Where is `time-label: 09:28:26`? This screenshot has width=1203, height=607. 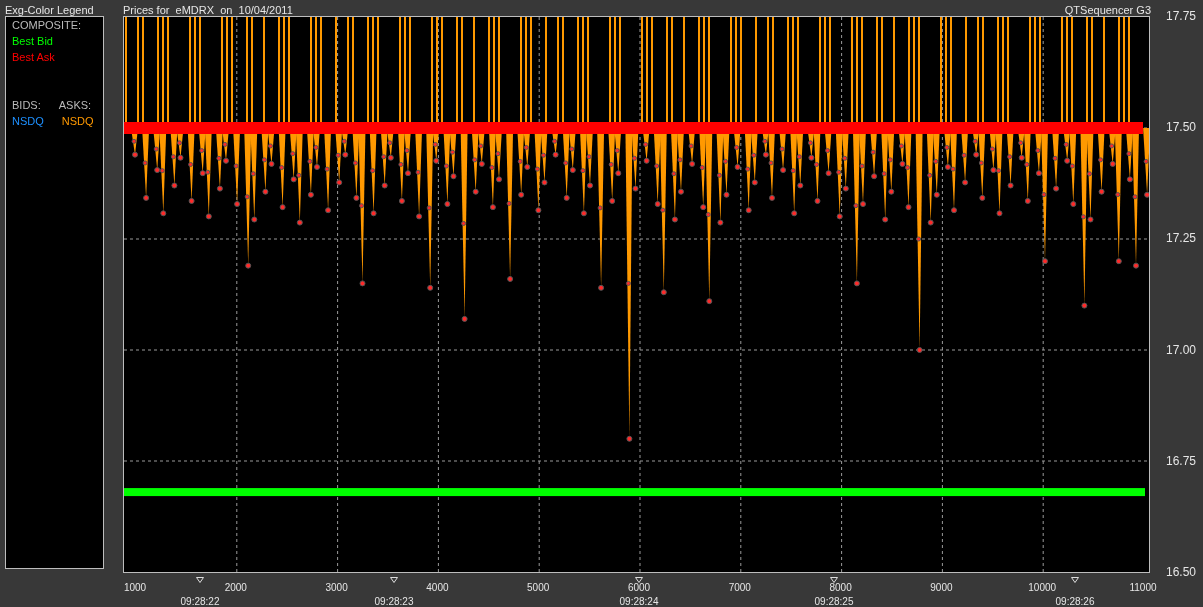
time-label: 09:28:26 is located at coordinates (1075, 601).